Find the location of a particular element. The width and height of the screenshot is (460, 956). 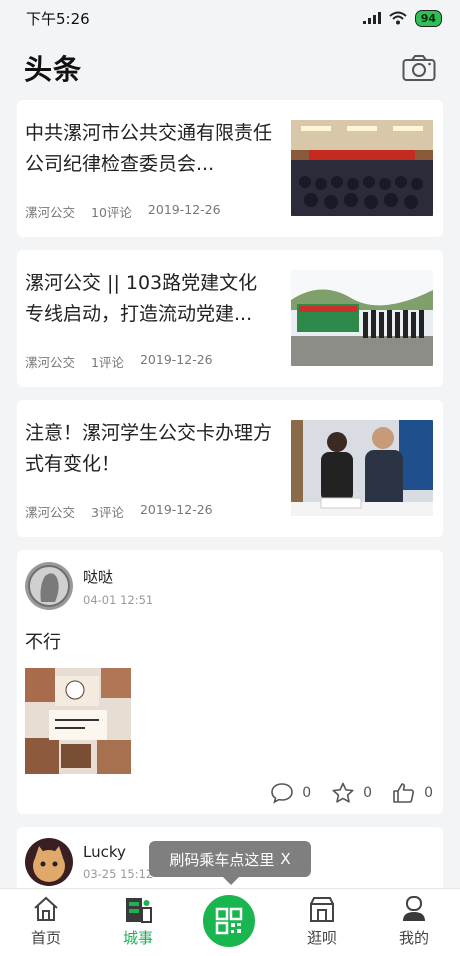

comment-button: 0 is located at coordinates (290, 793).